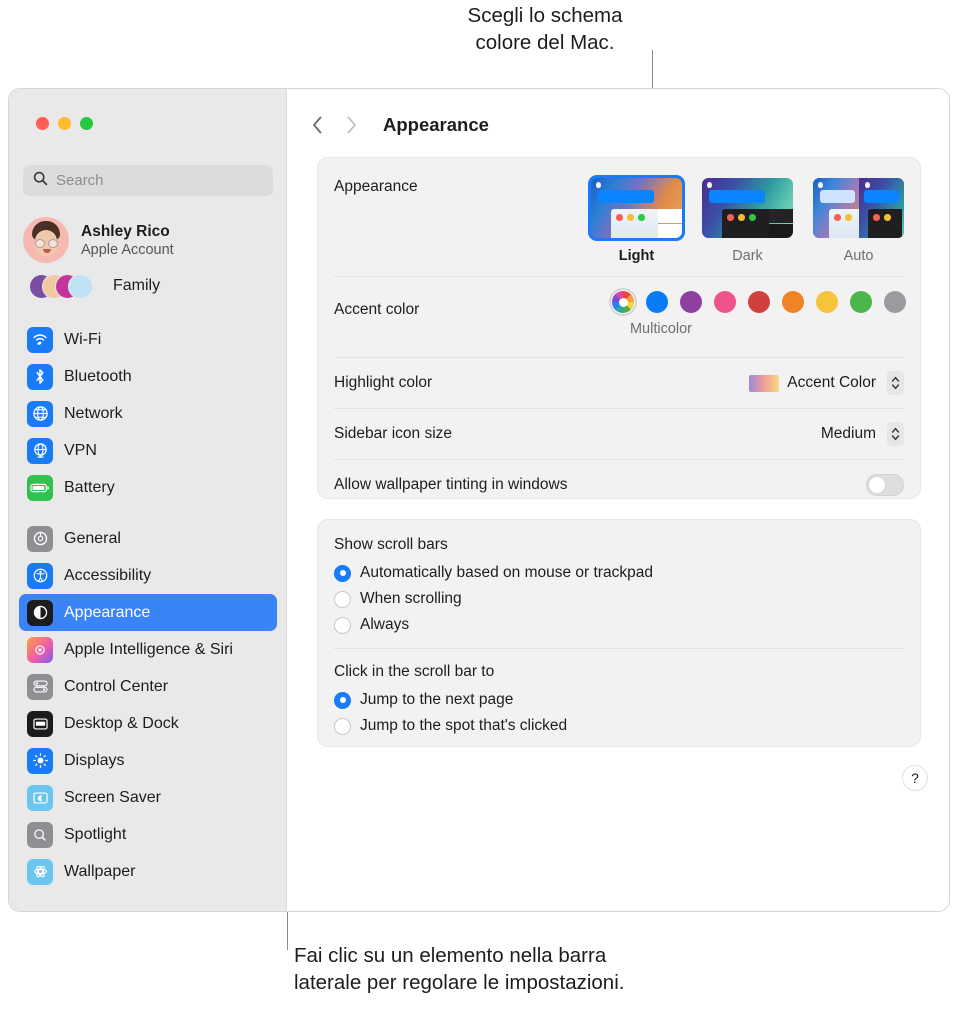 The height and width of the screenshot is (1013, 958). What do you see at coordinates (148, 450) in the screenshot?
I see `sidebar-item-vpn: VPN` at bounding box center [148, 450].